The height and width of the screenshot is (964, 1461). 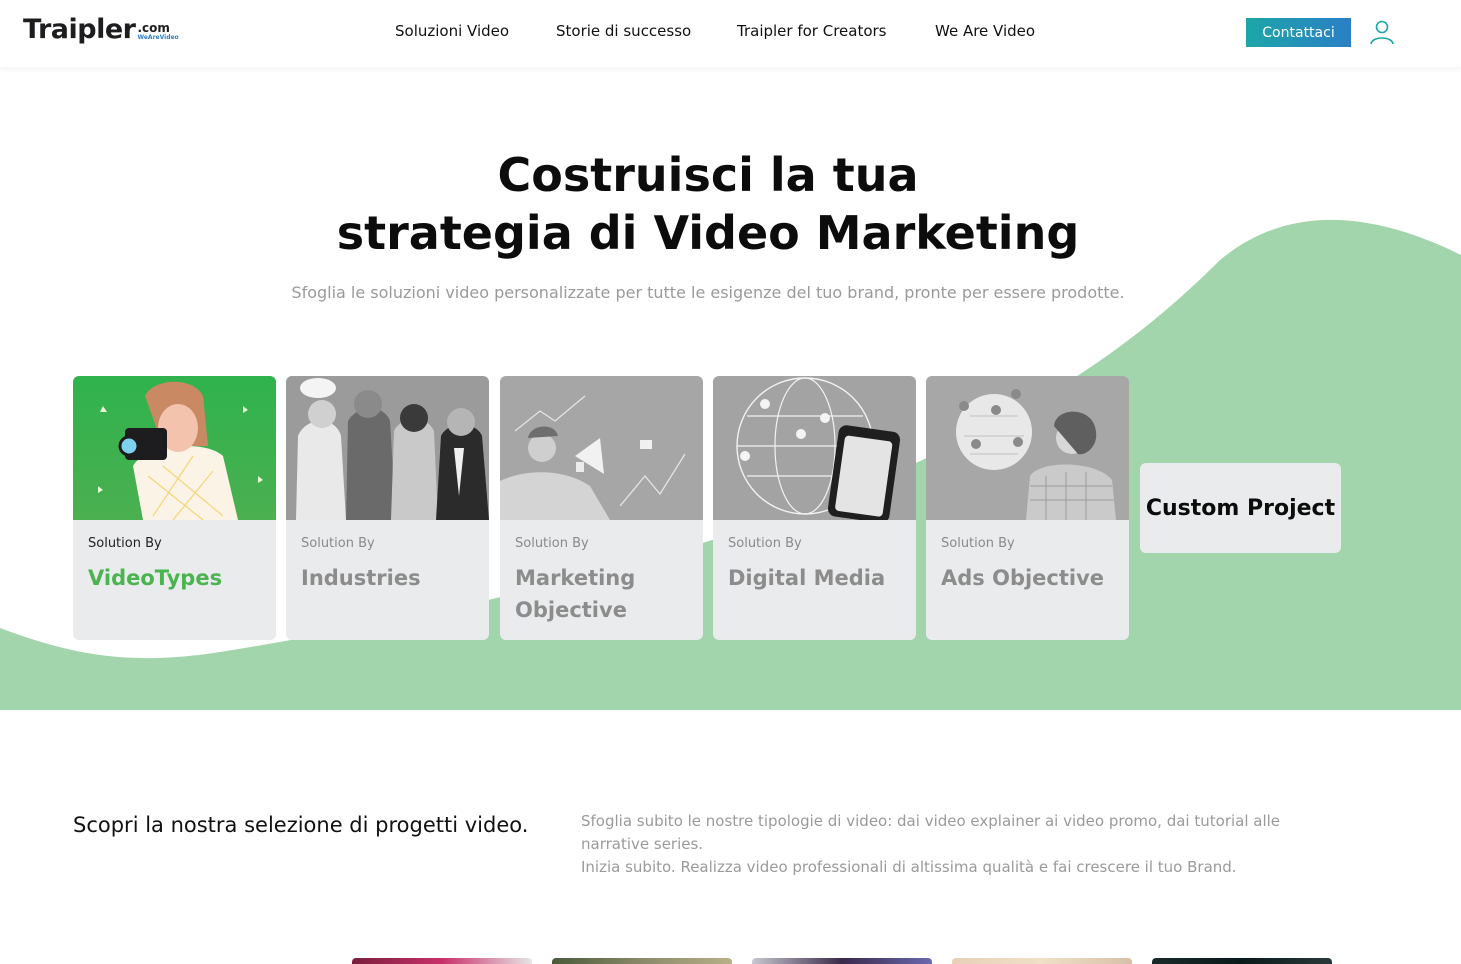 I want to click on traipler-logo: Traipler .com WeAreVideo, so click(x=101, y=32).